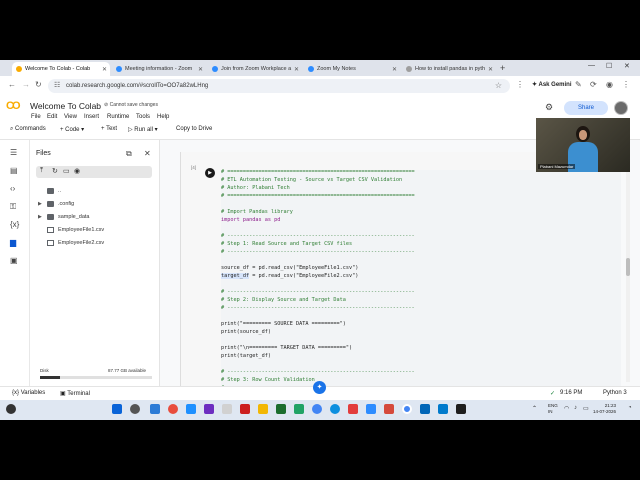  What do you see at coordinates (566, 408) in the screenshot?
I see `wifi-icon: ◠` at bounding box center [566, 408].